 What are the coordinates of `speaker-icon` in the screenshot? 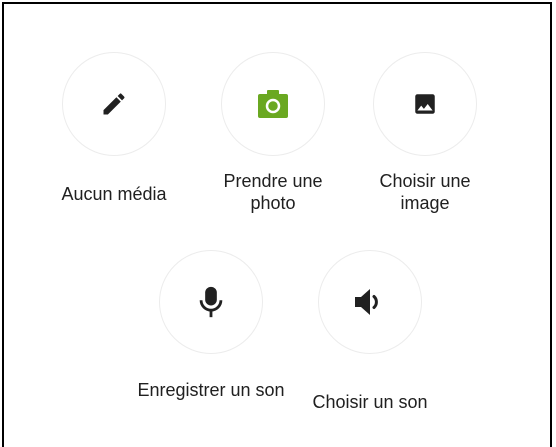 It's located at (370, 302).